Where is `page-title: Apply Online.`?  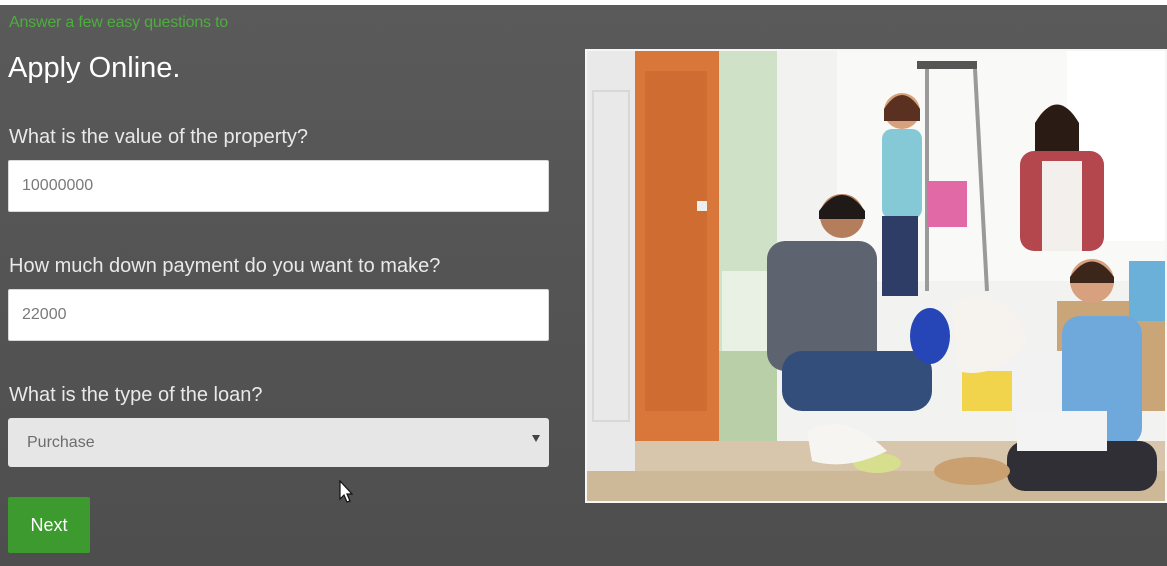
page-title: Apply Online. is located at coordinates (94, 68).